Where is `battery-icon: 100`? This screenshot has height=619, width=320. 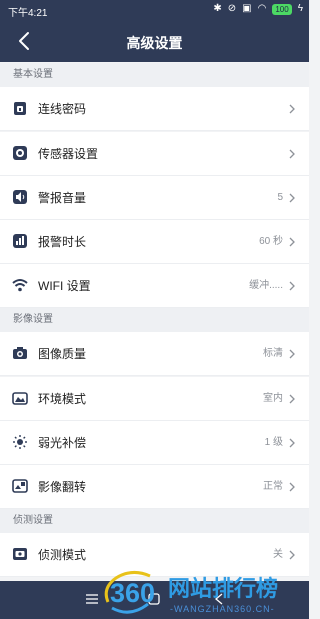
battery-icon: 100 is located at coordinates (282, 9).